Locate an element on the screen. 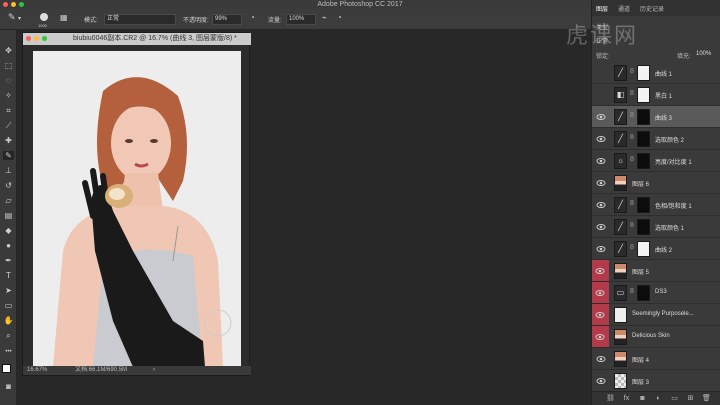  quick-mask-icon: ◙ is located at coordinates (8, 386).